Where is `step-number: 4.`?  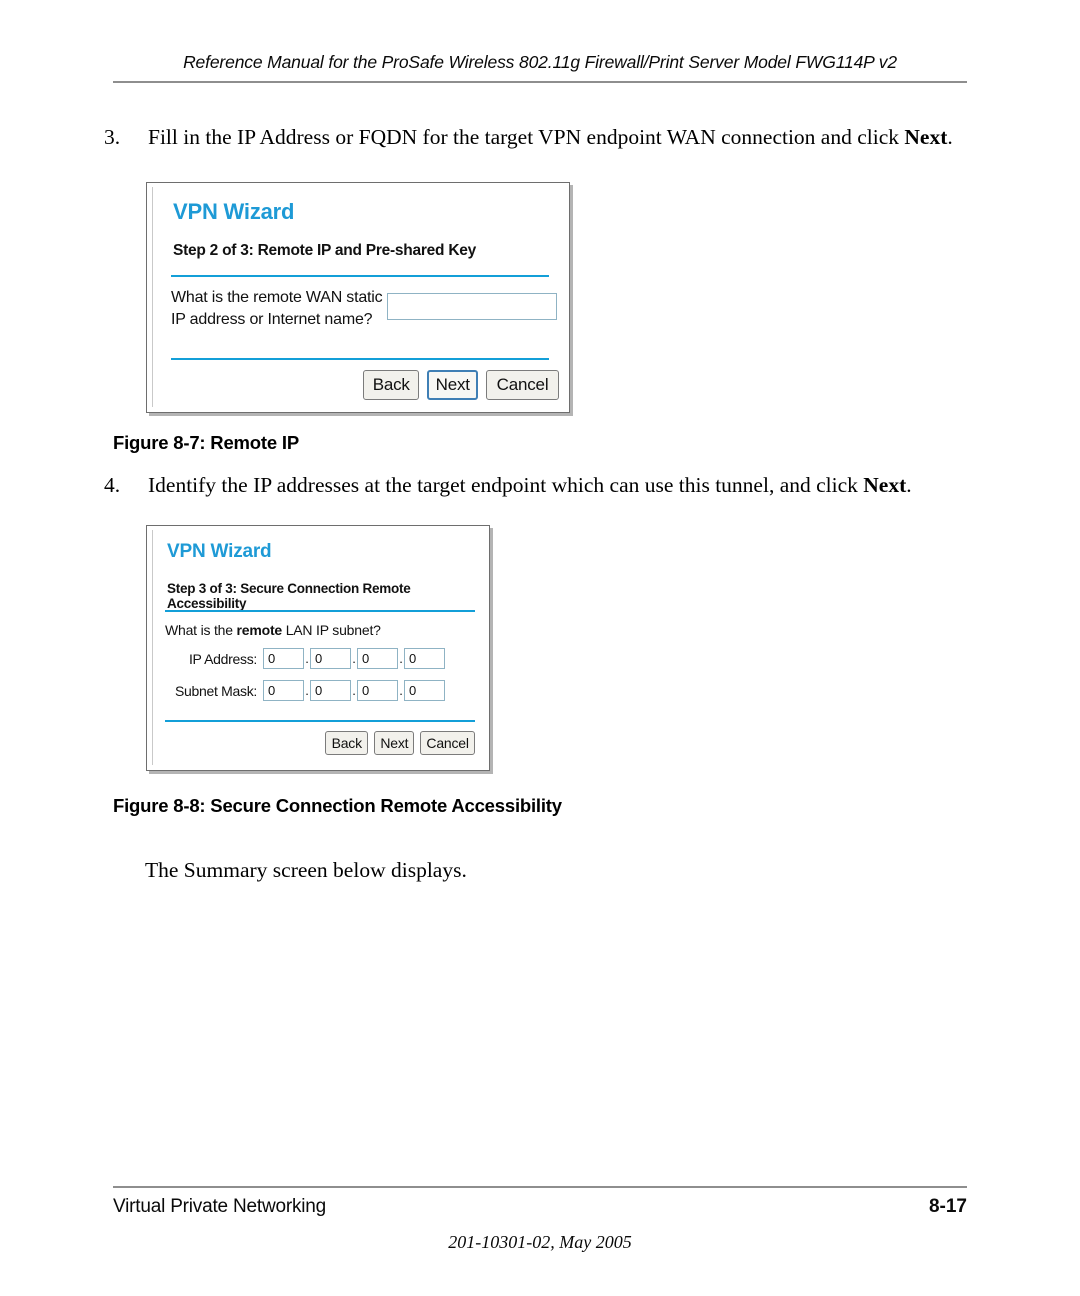
step-number: 4. is located at coordinates (112, 485).